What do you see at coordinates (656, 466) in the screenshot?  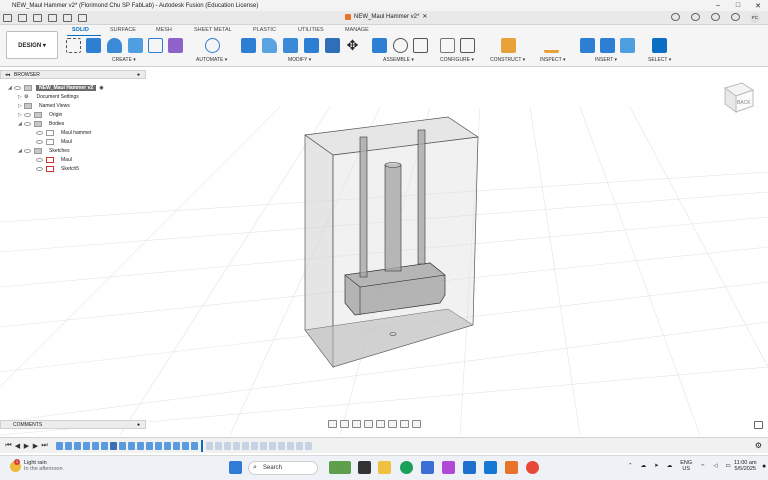 I see `send-icon: ➤` at bounding box center [656, 466].